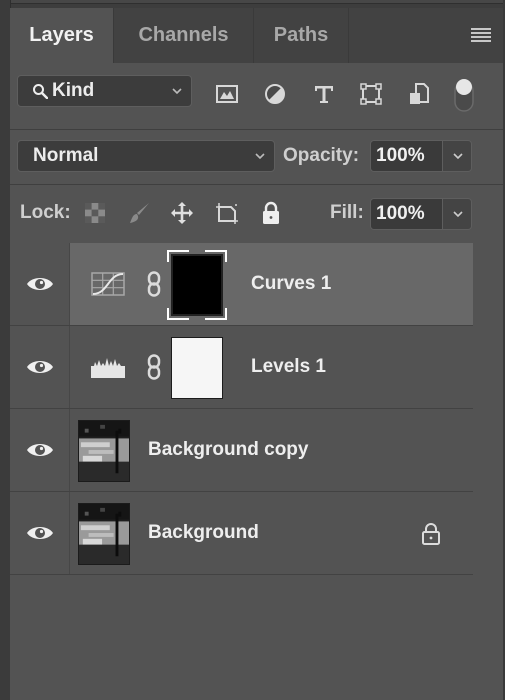 The height and width of the screenshot is (700, 505). I want to click on opacity-input: 100%, so click(407, 156).